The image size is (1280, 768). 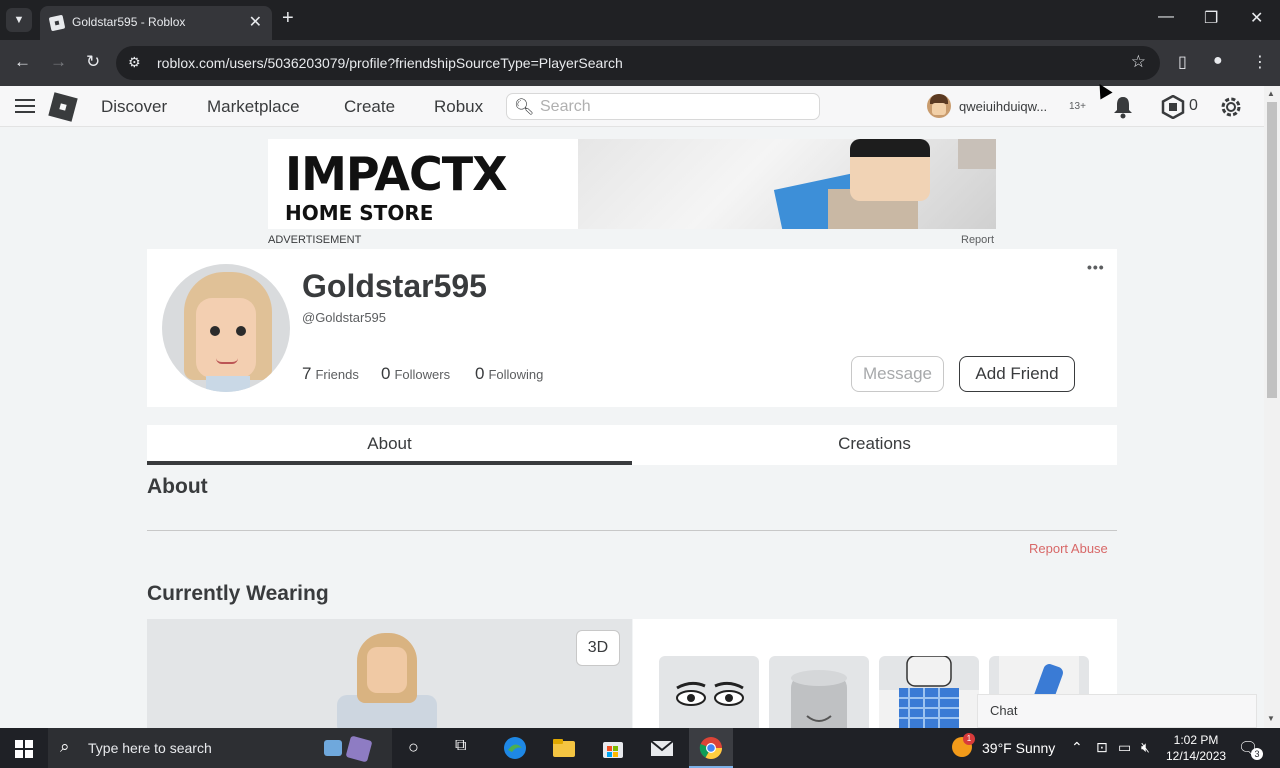 I want to click on chat-label: Chat, so click(x=1004, y=710).